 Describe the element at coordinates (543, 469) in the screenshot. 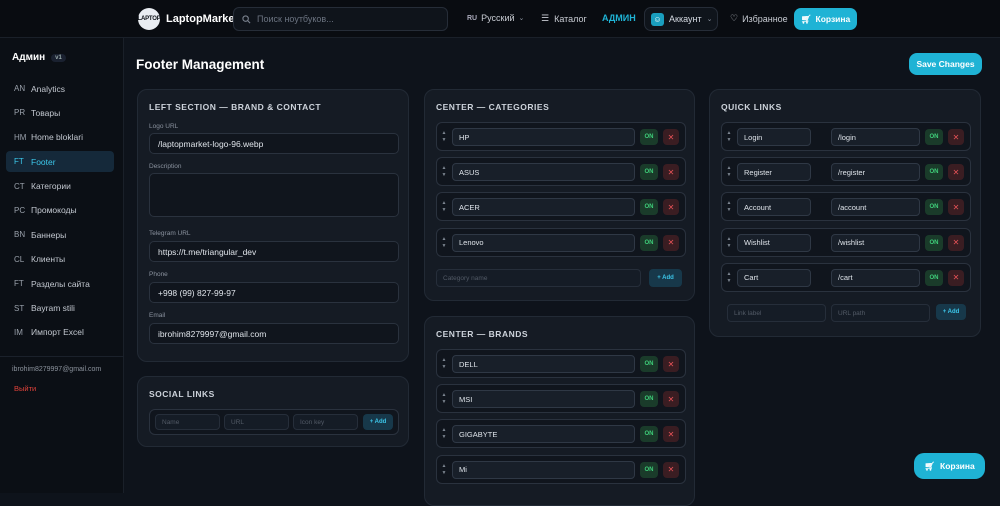

I see `brands-name-input: Mi` at that location.